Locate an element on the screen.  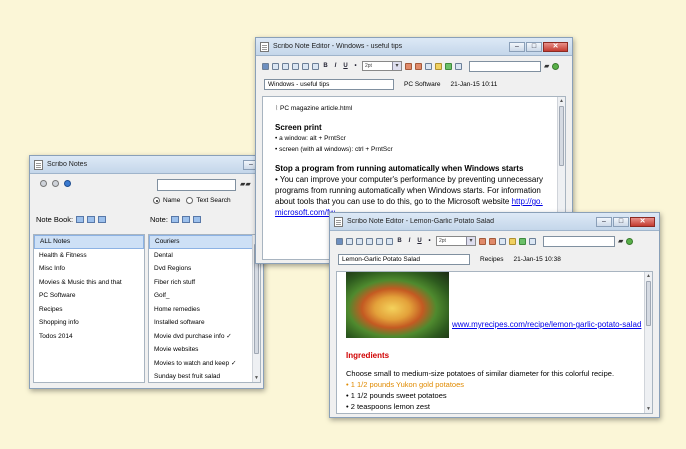
radio-name is located at coordinates (156, 200).